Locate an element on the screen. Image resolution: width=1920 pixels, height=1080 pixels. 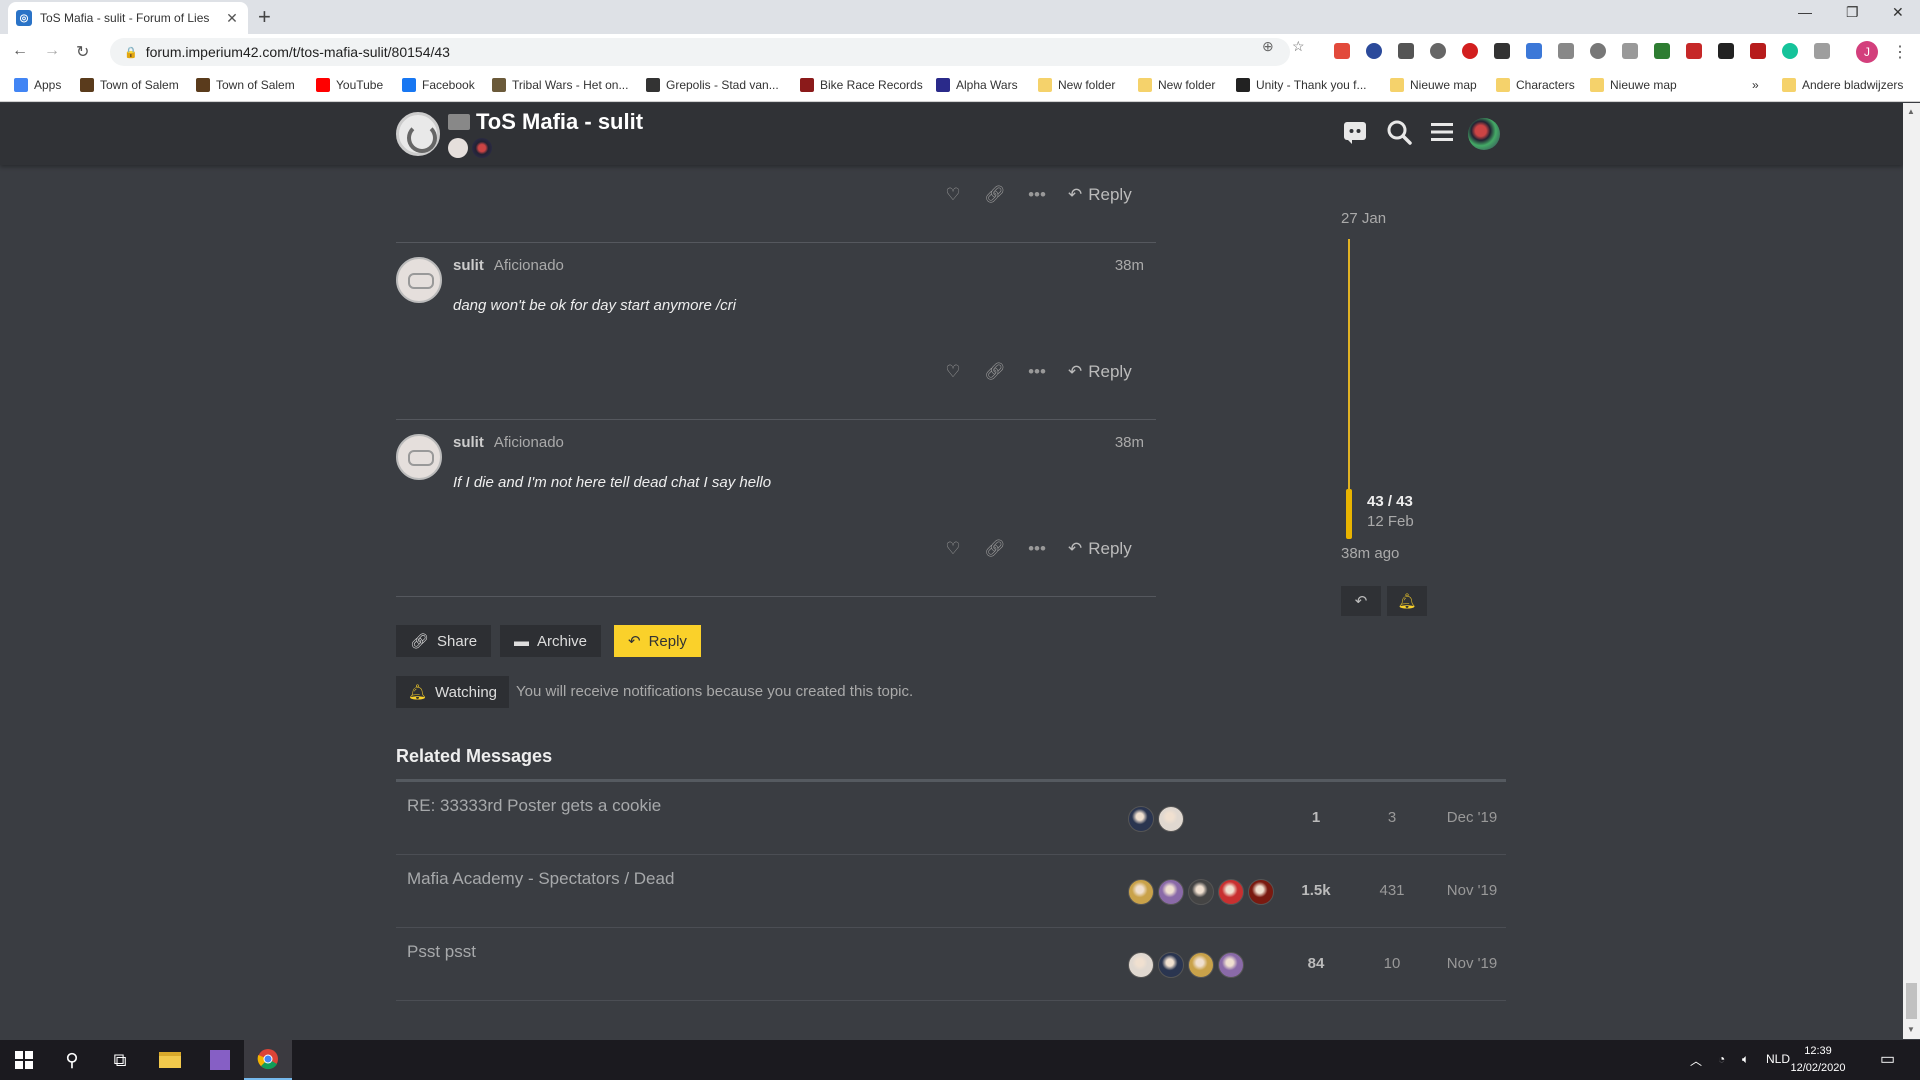
file-explorer-icon is located at coordinates (170, 1060).